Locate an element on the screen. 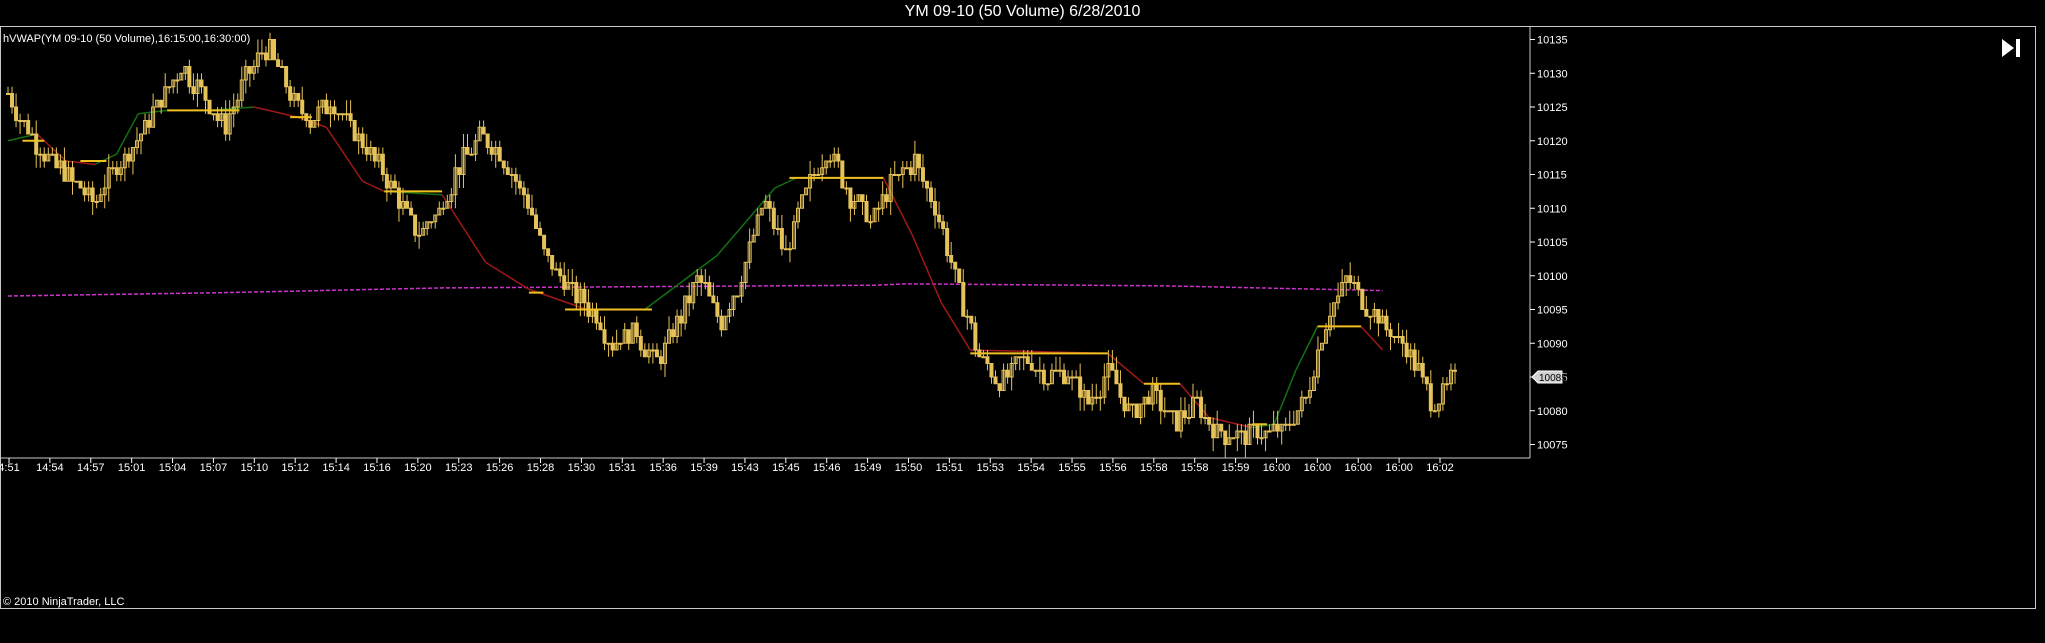  y-tick-label: 10090 is located at coordinates (1552, 344).